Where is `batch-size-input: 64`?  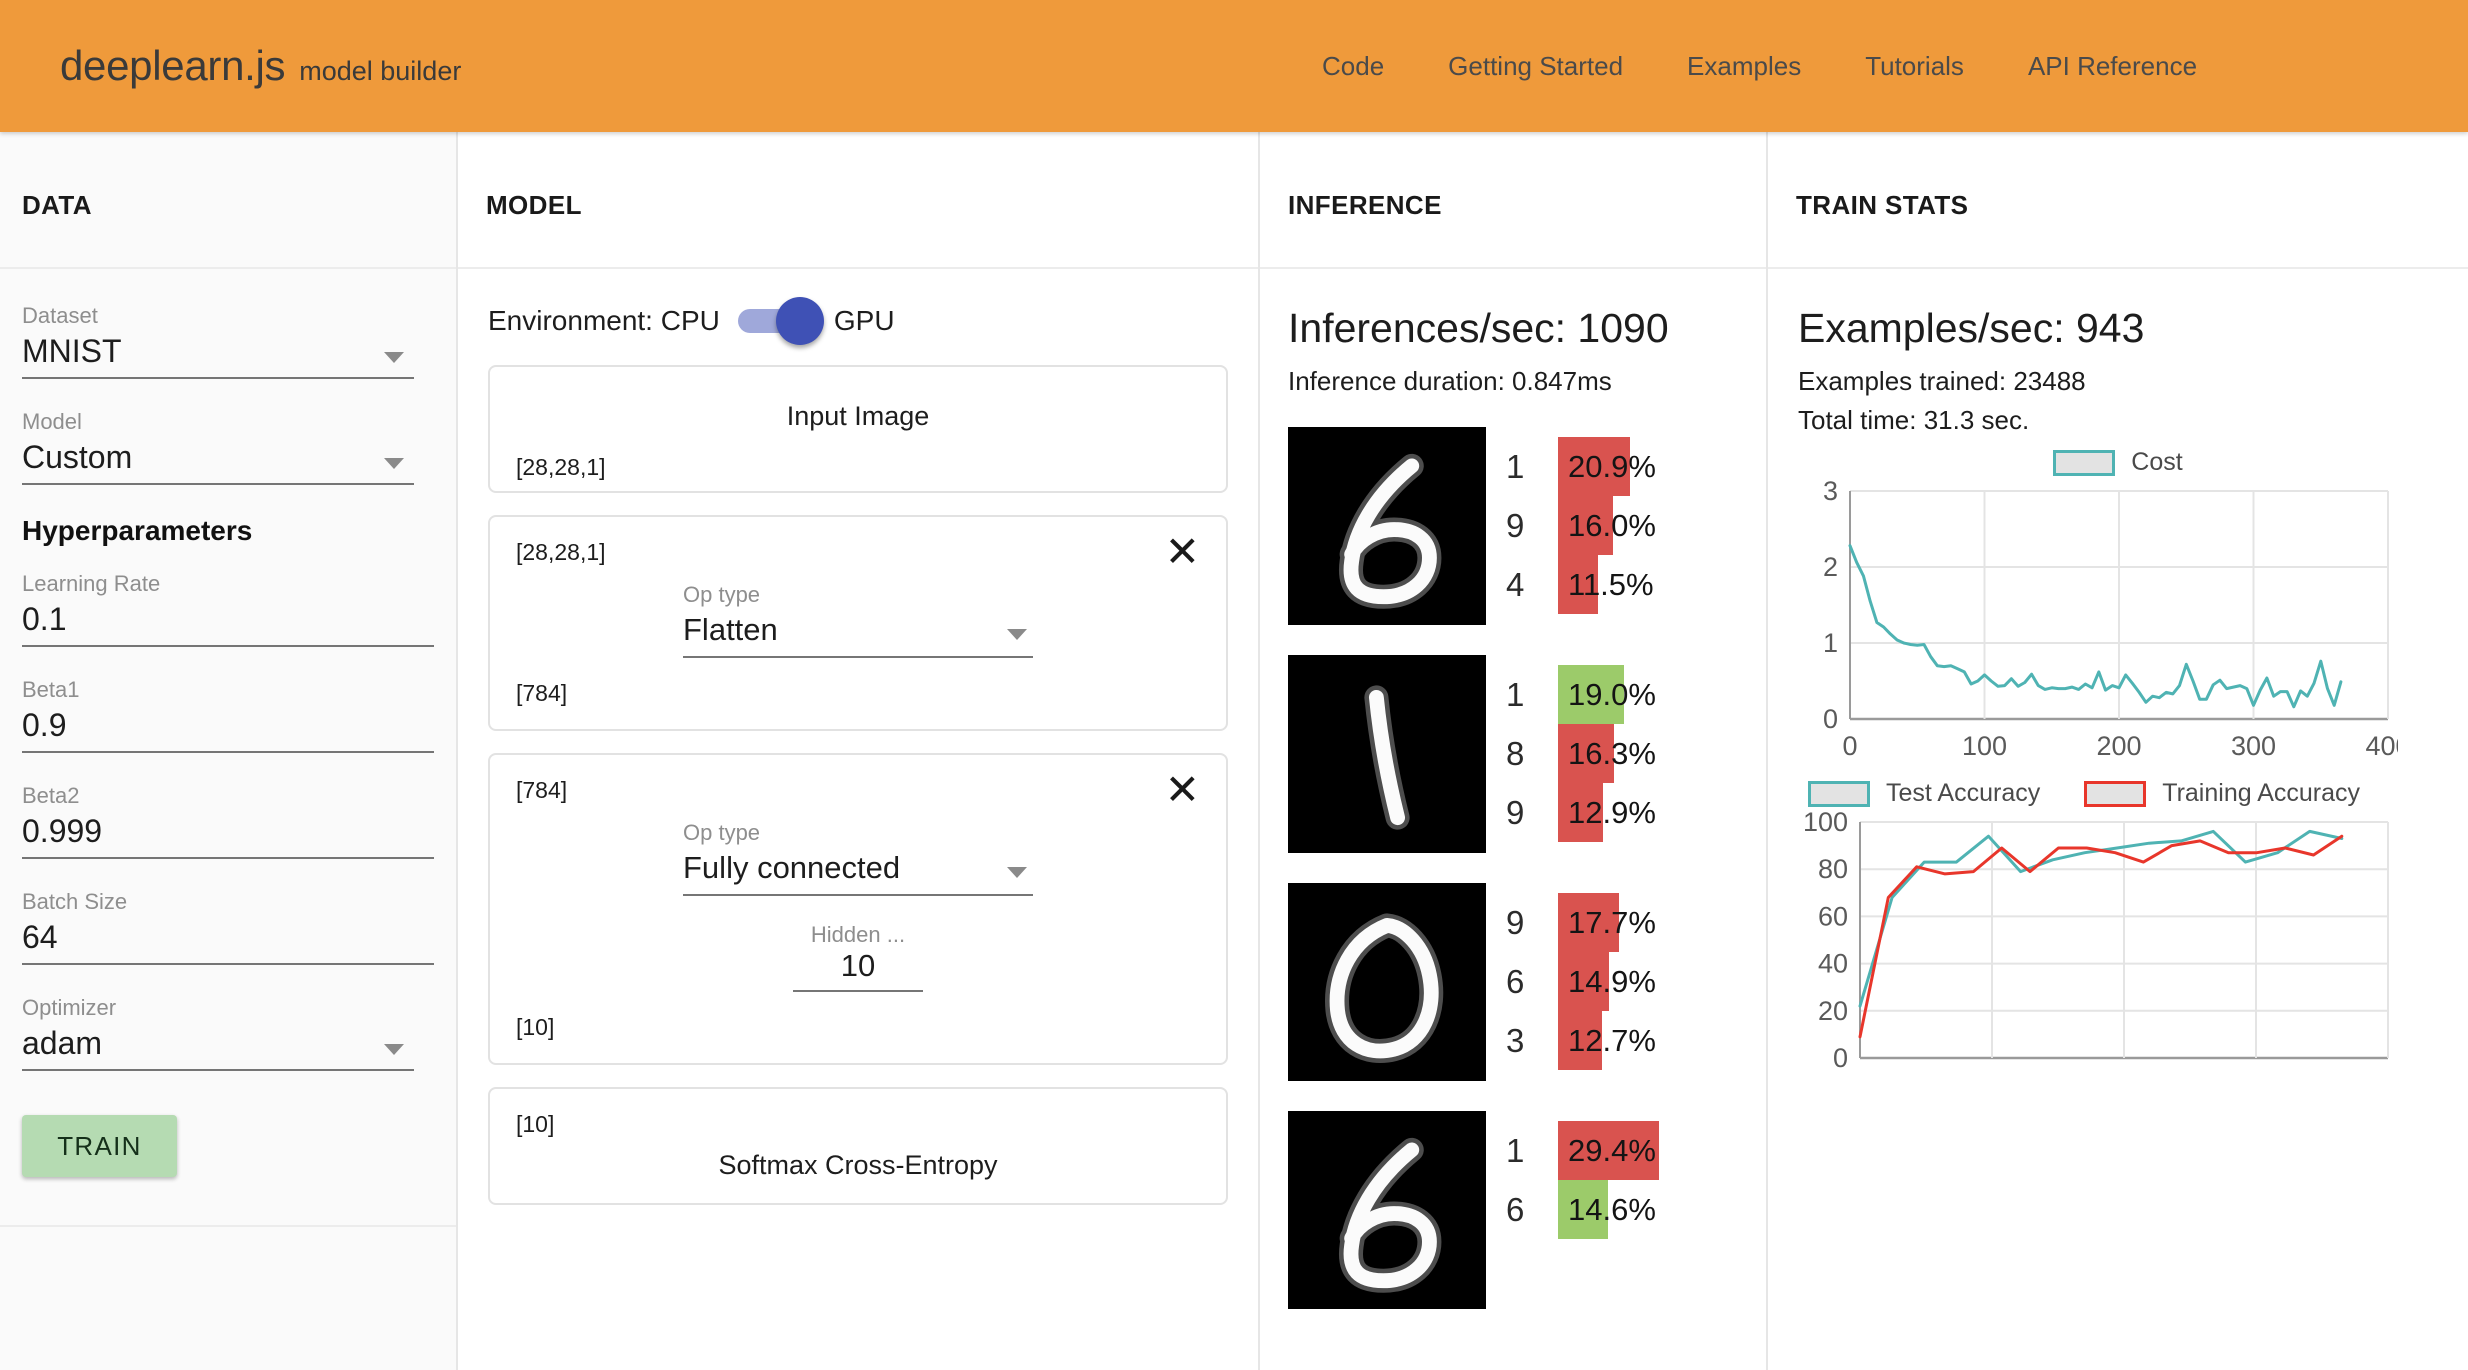 batch-size-input: 64 is located at coordinates (228, 942).